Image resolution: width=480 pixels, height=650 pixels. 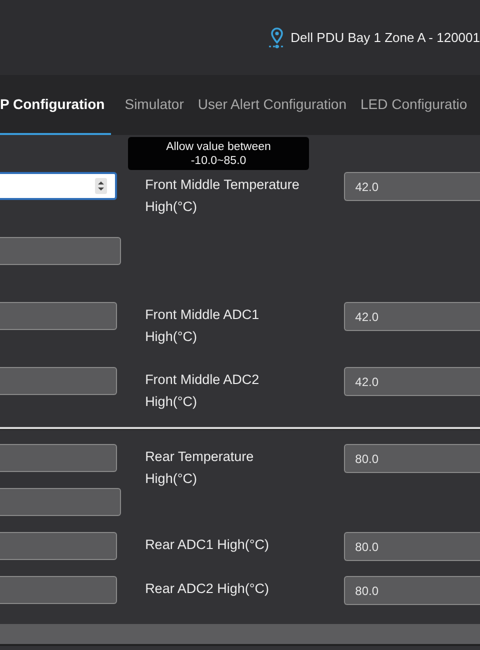 I want to click on field-label: Rear Temperature High(°C), so click(x=200, y=468).